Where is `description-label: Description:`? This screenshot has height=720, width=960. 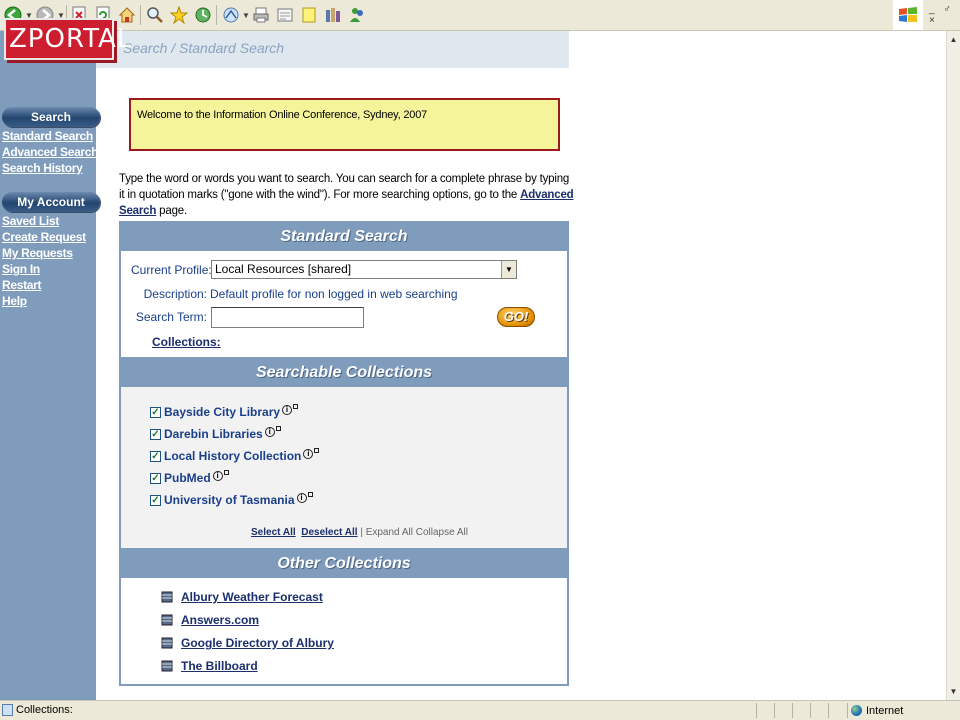 description-label: Description: is located at coordinates (175, 294).